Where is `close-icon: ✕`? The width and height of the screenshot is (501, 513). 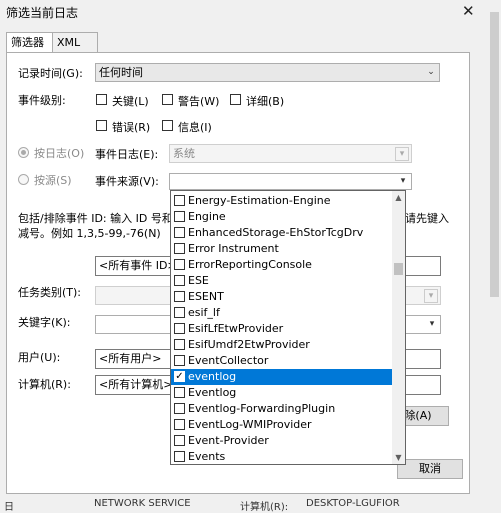
close-icon: ✕ is located at coordinates (468, 11).